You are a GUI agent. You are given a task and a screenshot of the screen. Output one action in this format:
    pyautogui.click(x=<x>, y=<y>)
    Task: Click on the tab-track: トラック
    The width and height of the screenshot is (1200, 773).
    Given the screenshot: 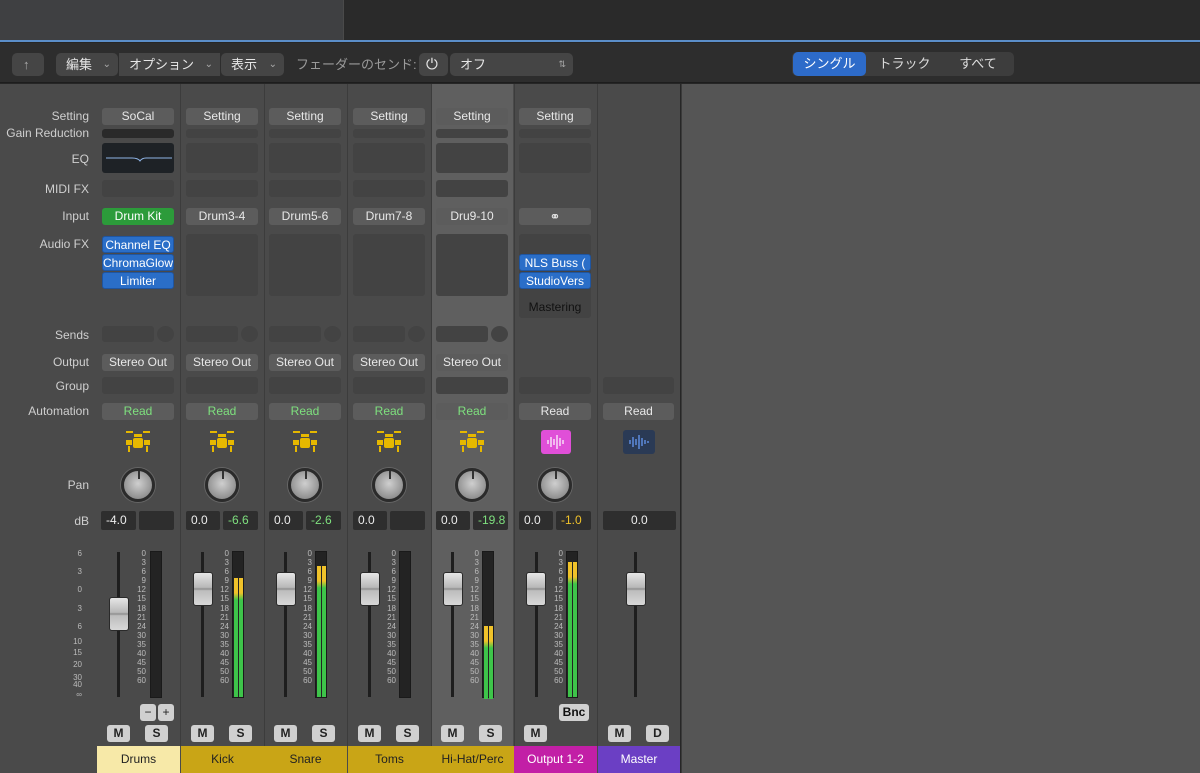 What is the action you would take?
    pyautogui.click(x=904, y=64)
    